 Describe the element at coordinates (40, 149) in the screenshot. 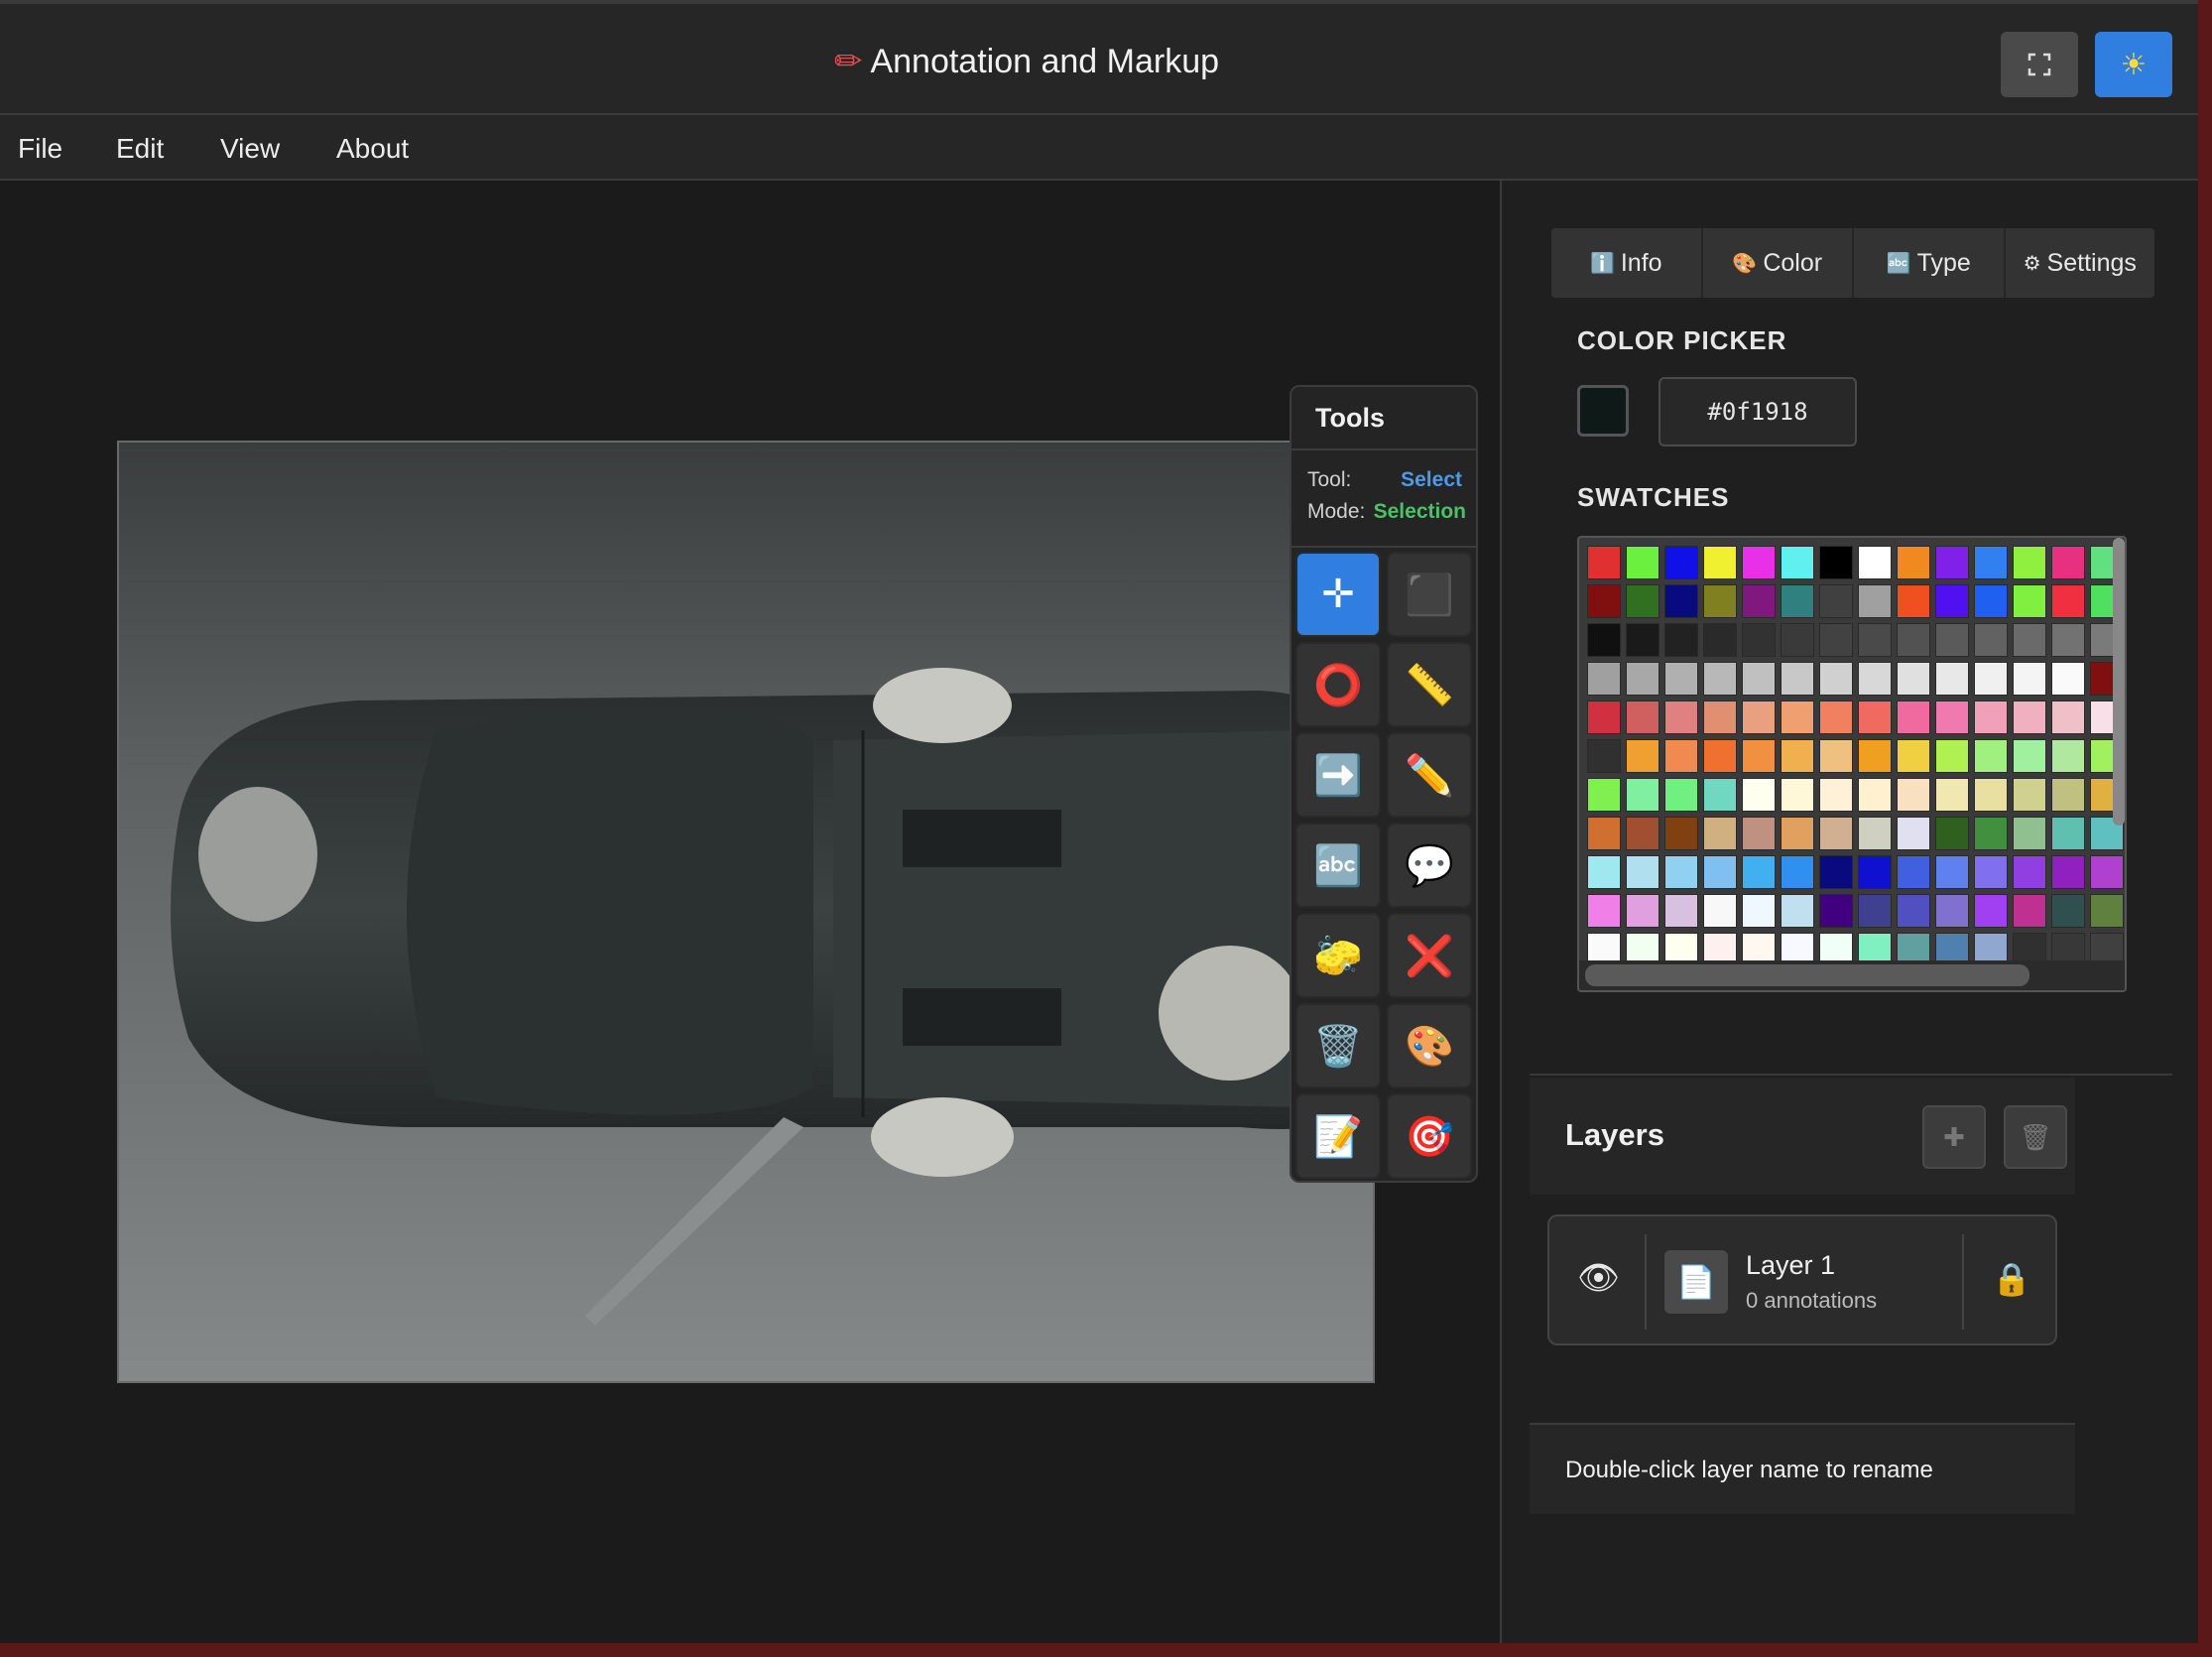

I see `menu-file: File` at that location.